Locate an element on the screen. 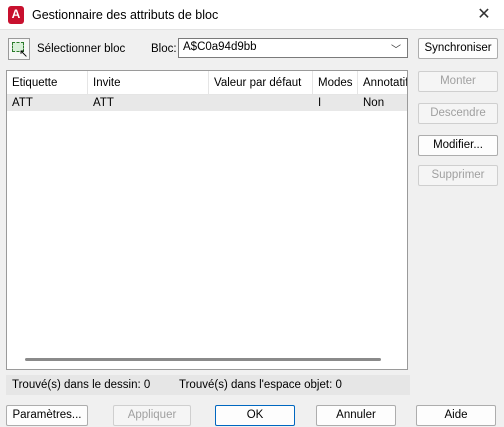 Image resolution: width=504 pixels, height=427 pixels. cell-tag: ATT is located at coordinates (22, 103).